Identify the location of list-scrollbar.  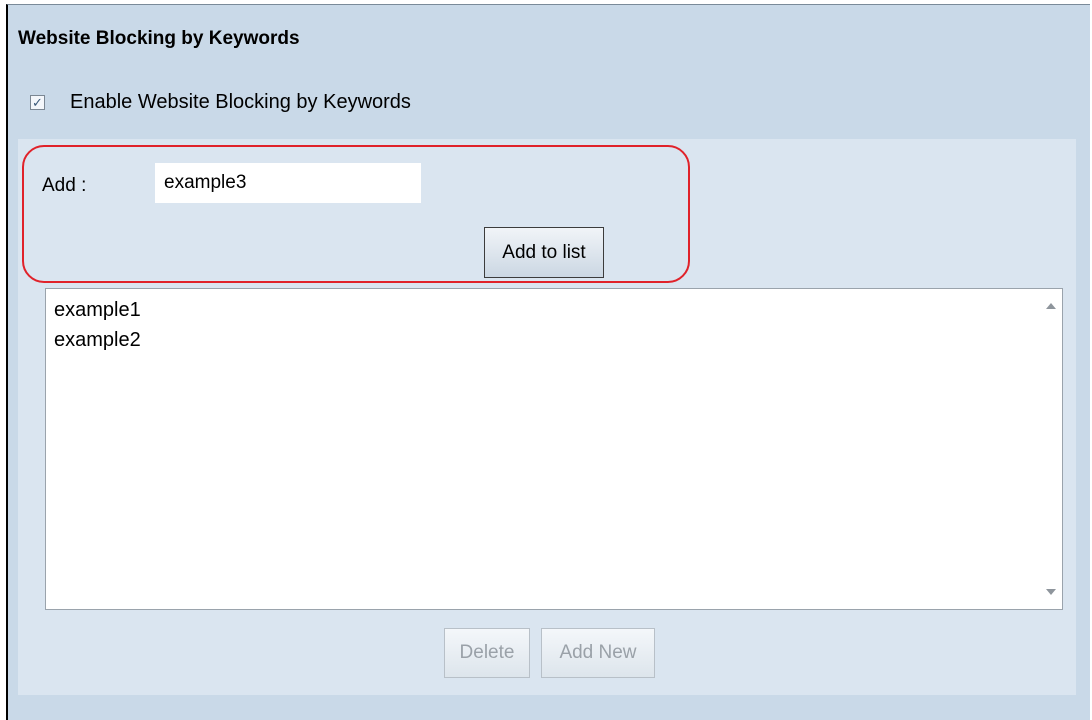
(1052, 449).